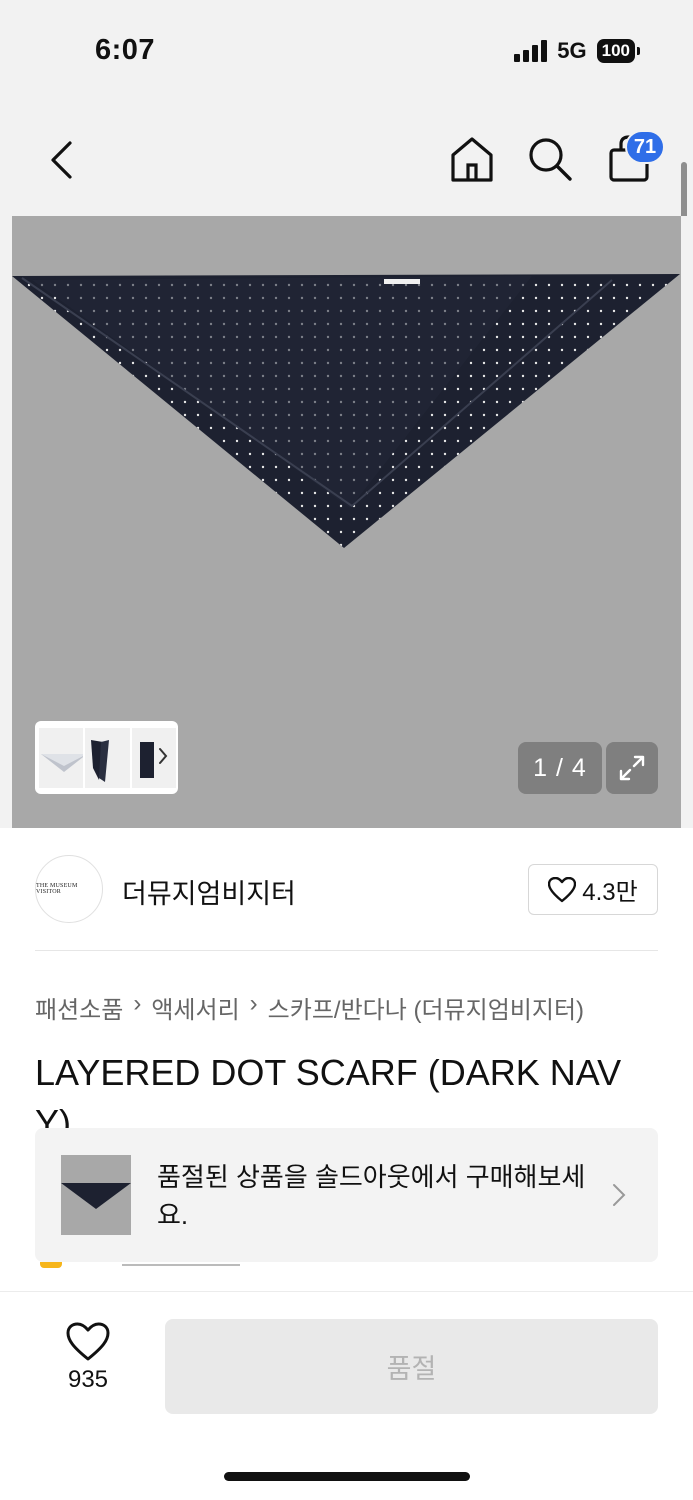 The width and height of the screenshot is (693, 1500). Describe the element at coordinates (69, 889) in the screenshot. I see `brand-logo: THE MUSEUM VISITOR` at that location.